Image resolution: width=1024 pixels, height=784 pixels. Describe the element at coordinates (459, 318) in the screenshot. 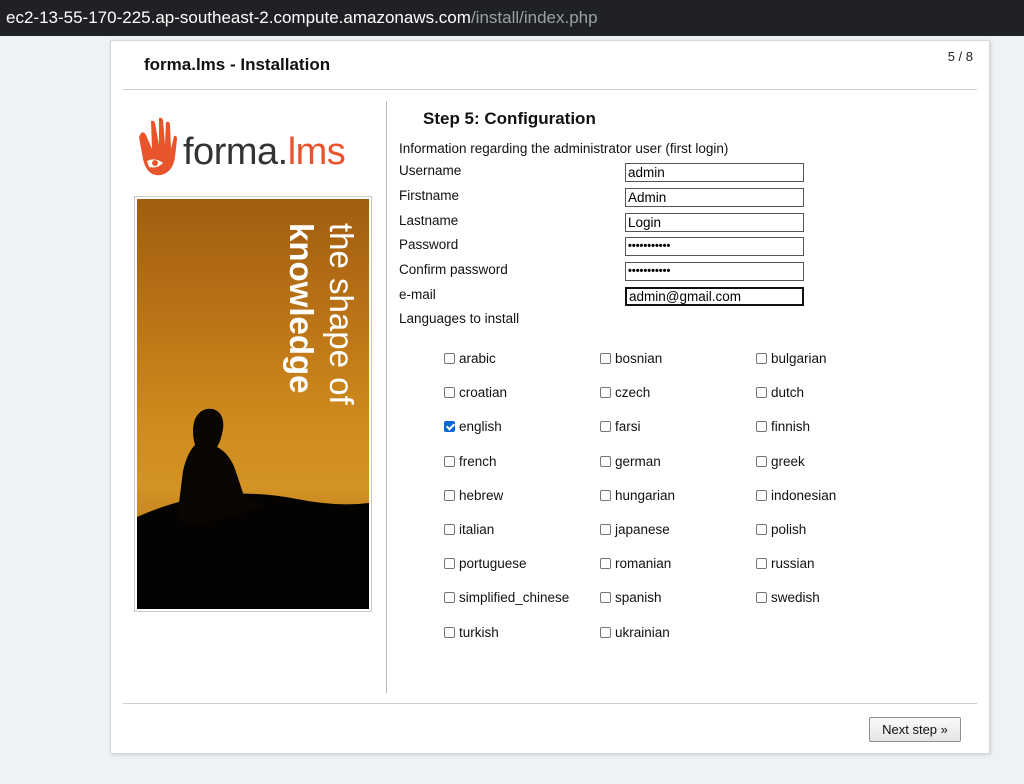

I see `languages-heading: Languages to install` at that location.